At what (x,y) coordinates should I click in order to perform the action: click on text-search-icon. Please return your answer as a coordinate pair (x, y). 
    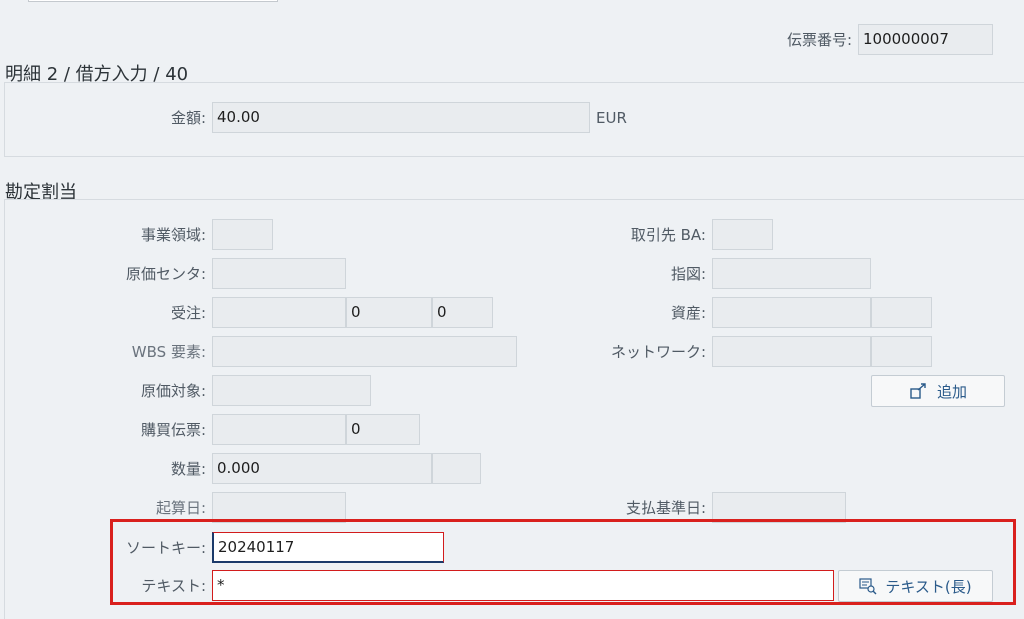
    Looking at the image, I should click on (868, 586).